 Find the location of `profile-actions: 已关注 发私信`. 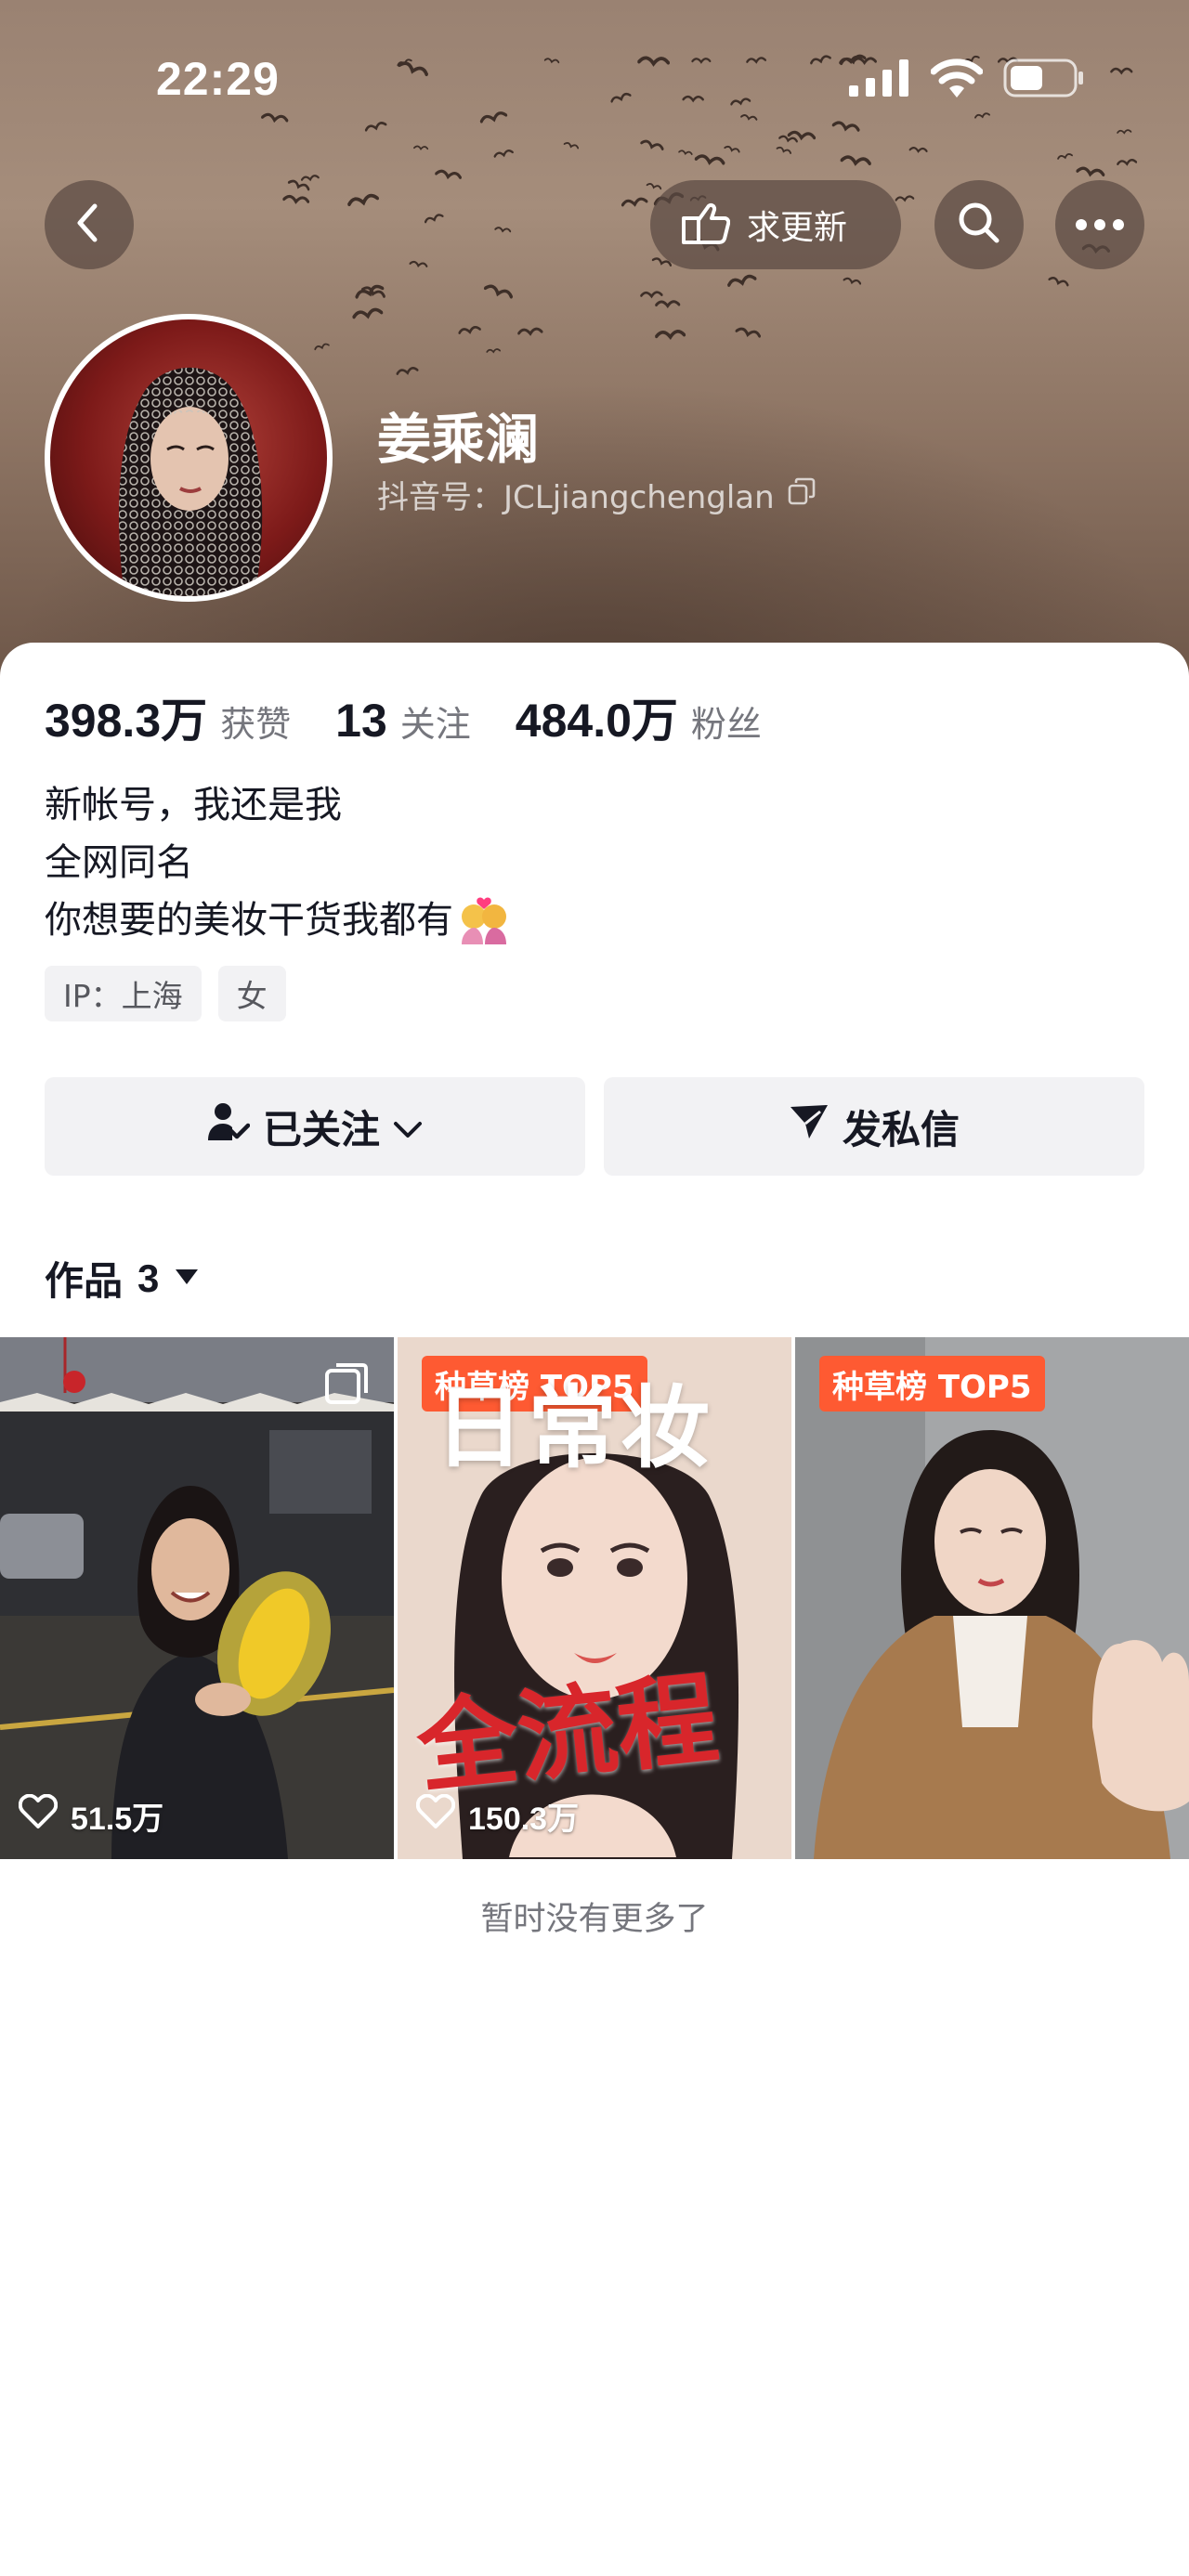

profile-actions: 已关注 发私信 is located at coordinates (594, 1126).